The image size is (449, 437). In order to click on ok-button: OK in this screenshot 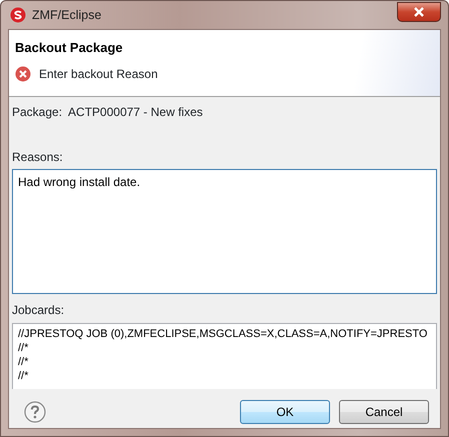, I will do `click(285, 412)`.